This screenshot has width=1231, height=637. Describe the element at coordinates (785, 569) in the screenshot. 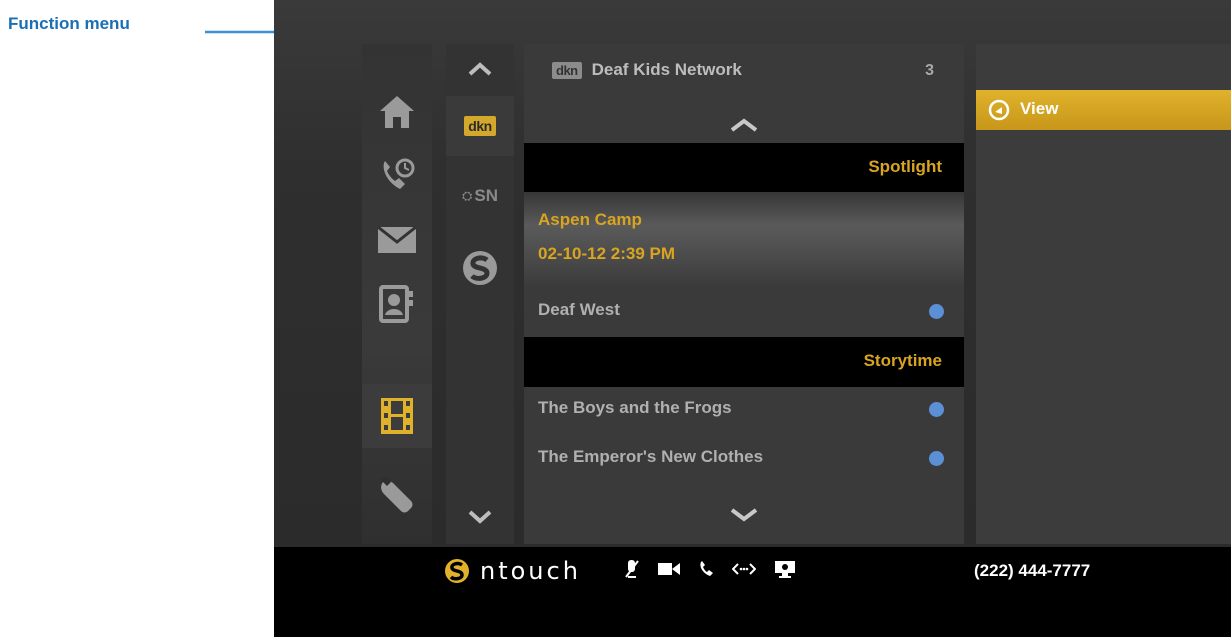

I see `screen-share-icon` at that location.